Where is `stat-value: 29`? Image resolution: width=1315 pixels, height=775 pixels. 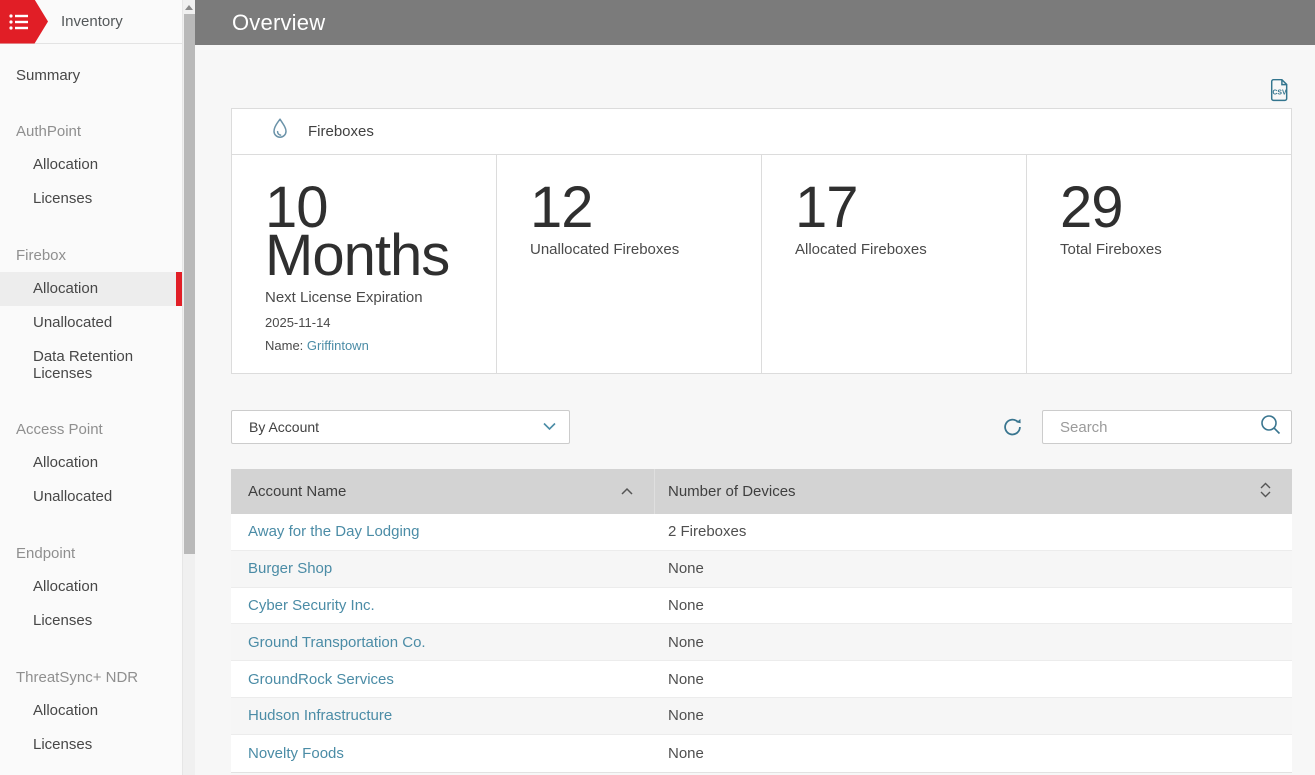
stat-value: 29 is located at coordinates (1092, 207).